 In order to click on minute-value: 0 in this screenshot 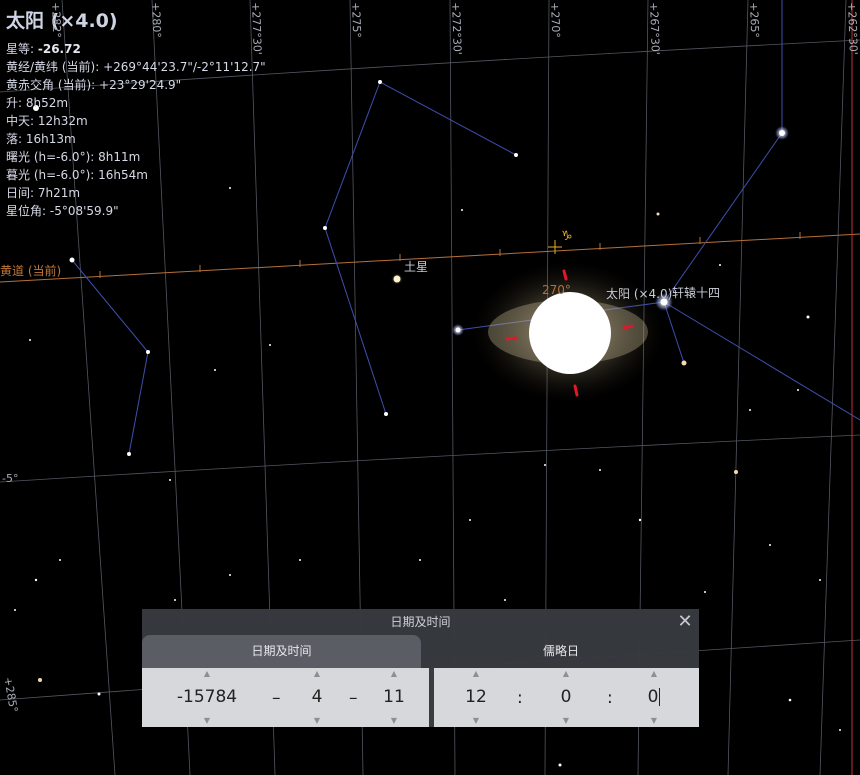, I will do `click(566, 697)`.